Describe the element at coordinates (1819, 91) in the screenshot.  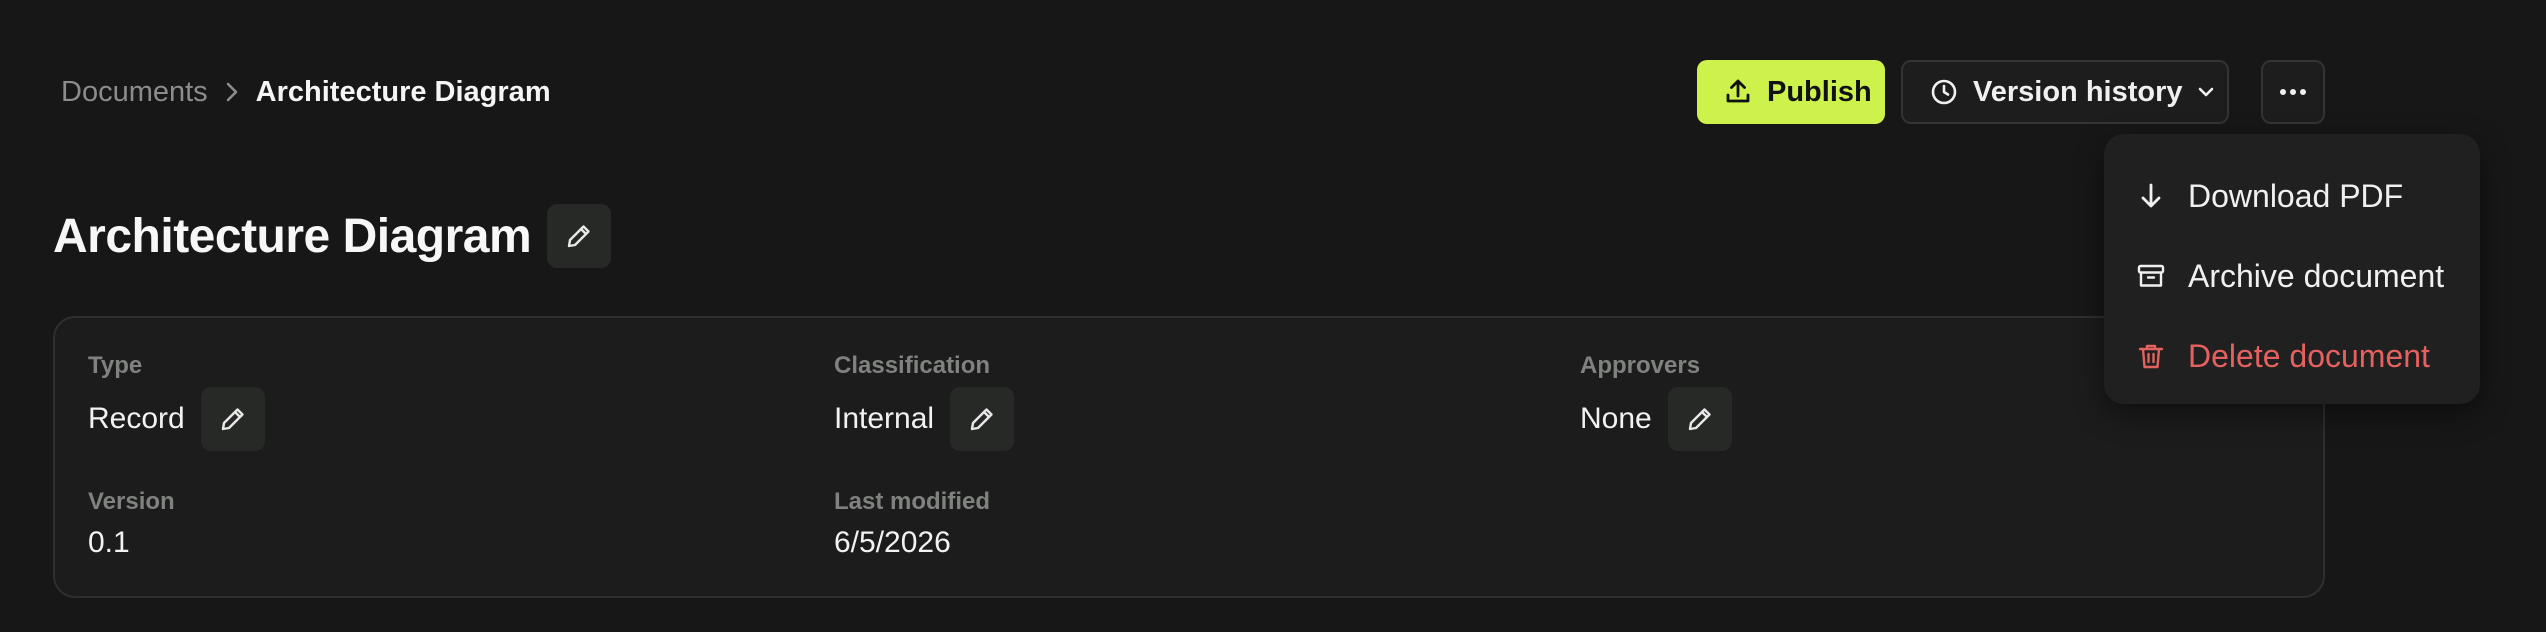
I see `publish-label: Publish` at that location.